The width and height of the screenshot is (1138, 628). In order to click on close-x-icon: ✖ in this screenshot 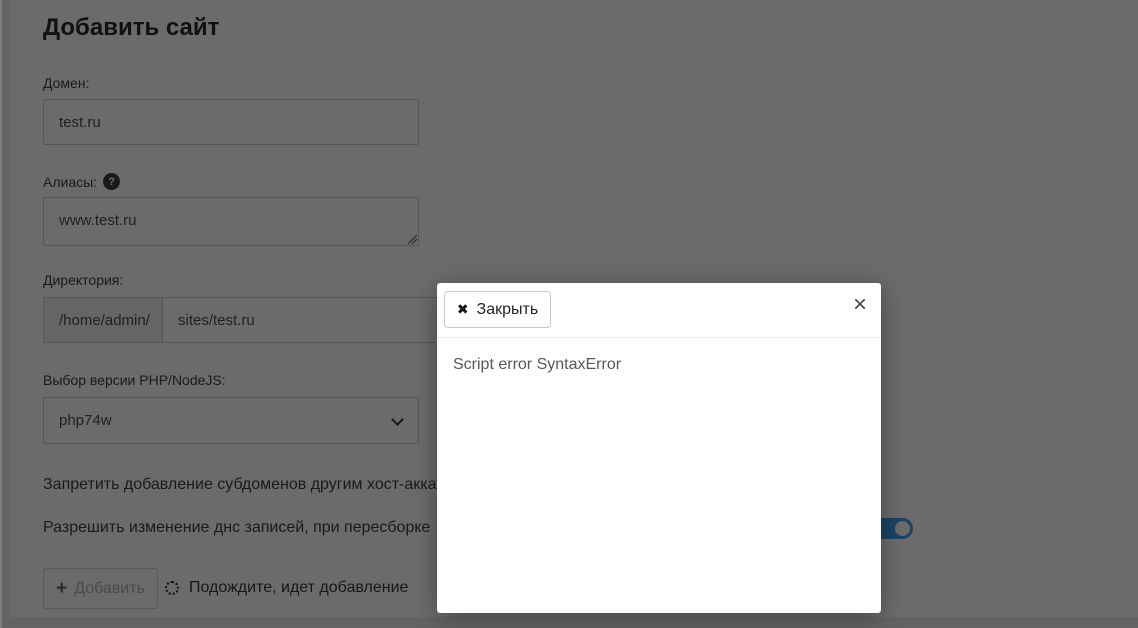, I will do `click(462, 309)`.